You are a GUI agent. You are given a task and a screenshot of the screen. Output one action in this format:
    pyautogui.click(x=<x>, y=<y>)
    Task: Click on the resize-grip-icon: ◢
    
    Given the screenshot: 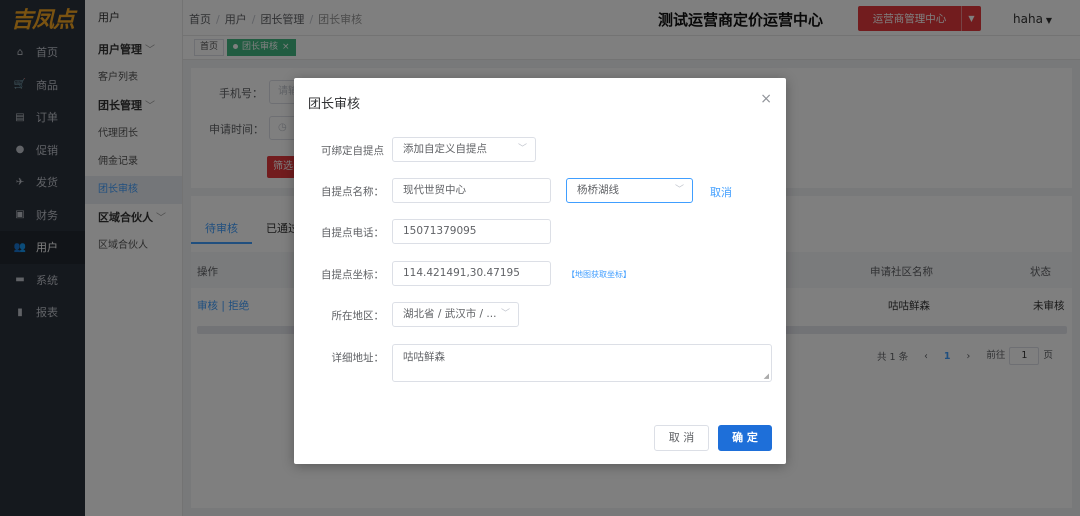 What is the action you would take?
    pyautogui.click(x=766, y=376)
    